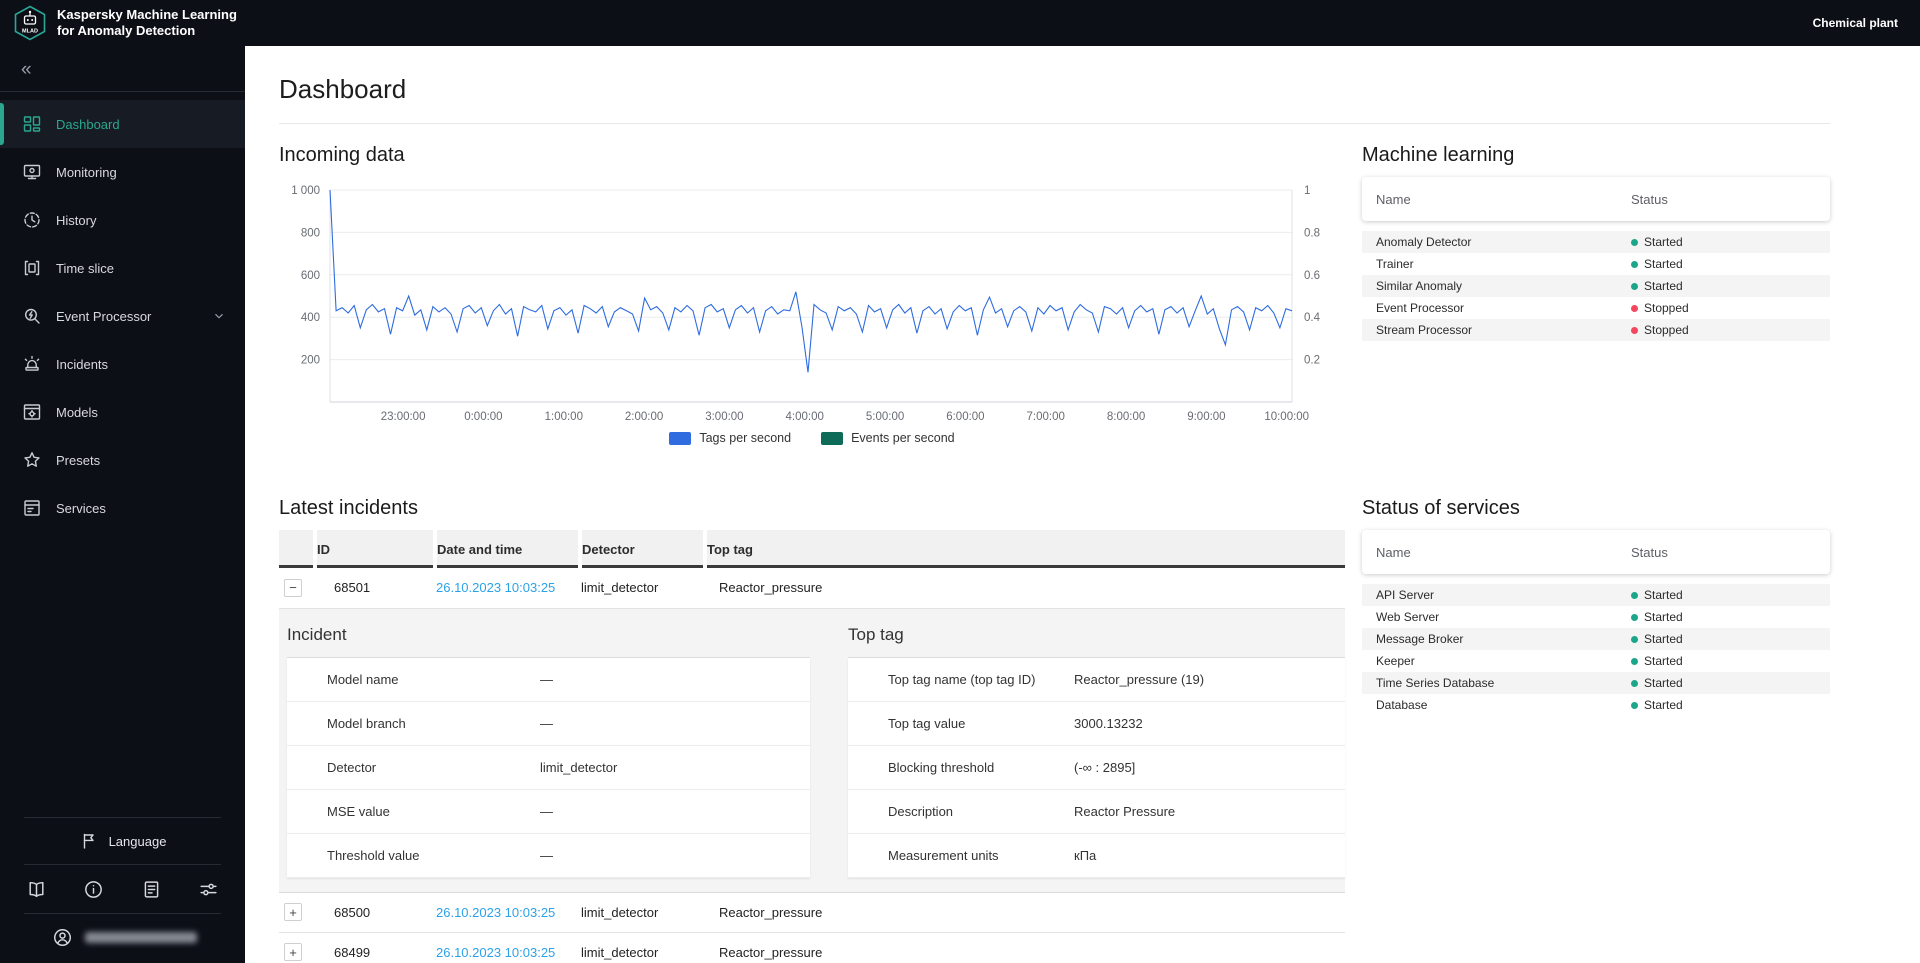 The image size is (1920, 963). I want to click on column-header-top-tag: Top tag, so click(1025, 549).